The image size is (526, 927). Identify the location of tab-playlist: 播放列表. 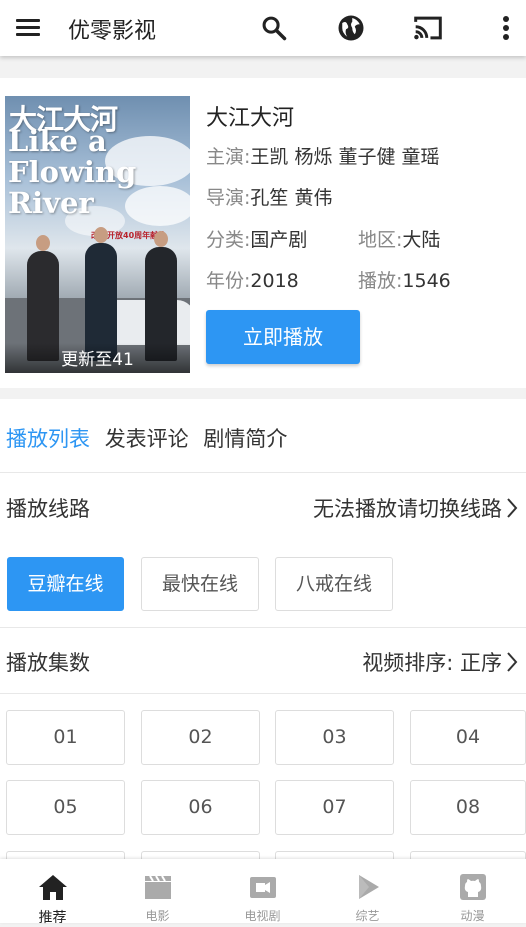
(48, 439).